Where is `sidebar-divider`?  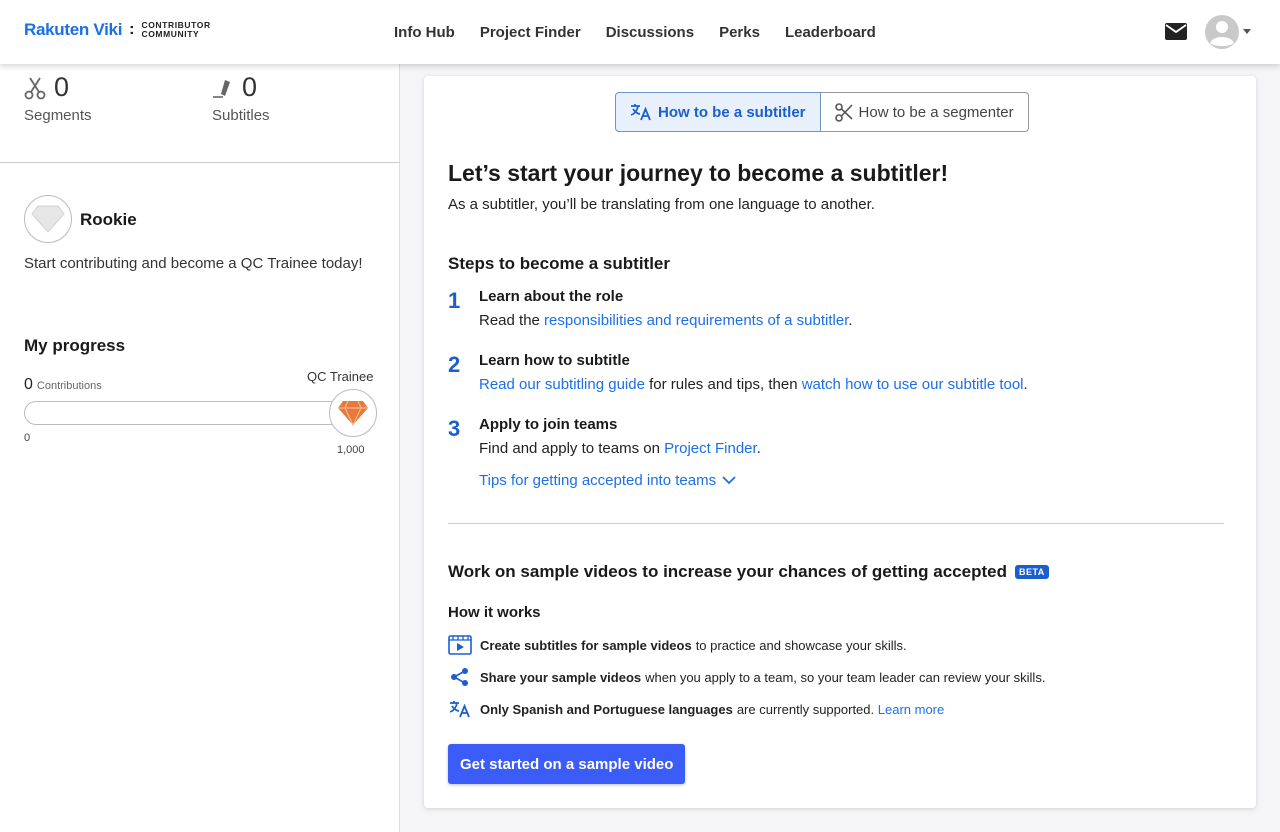 sidebar-divider is located at coordinates (200, 162).